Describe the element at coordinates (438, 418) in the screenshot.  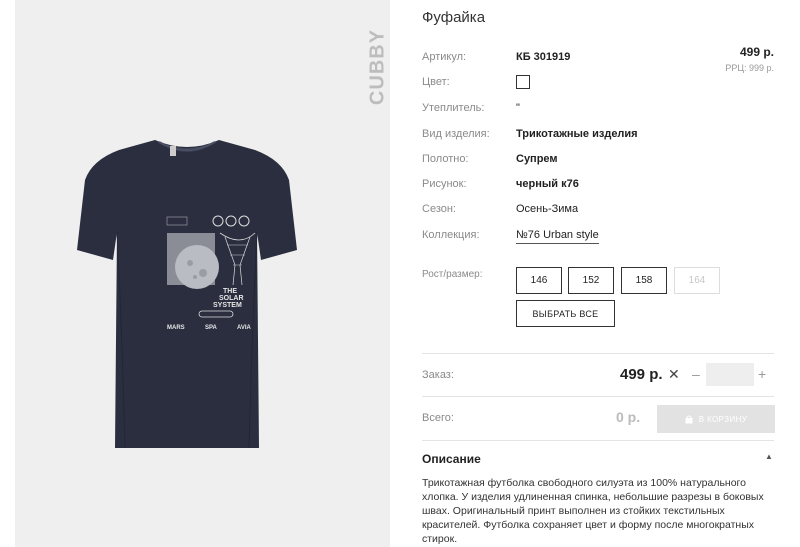
I see `total-label: Всего:` at that location.